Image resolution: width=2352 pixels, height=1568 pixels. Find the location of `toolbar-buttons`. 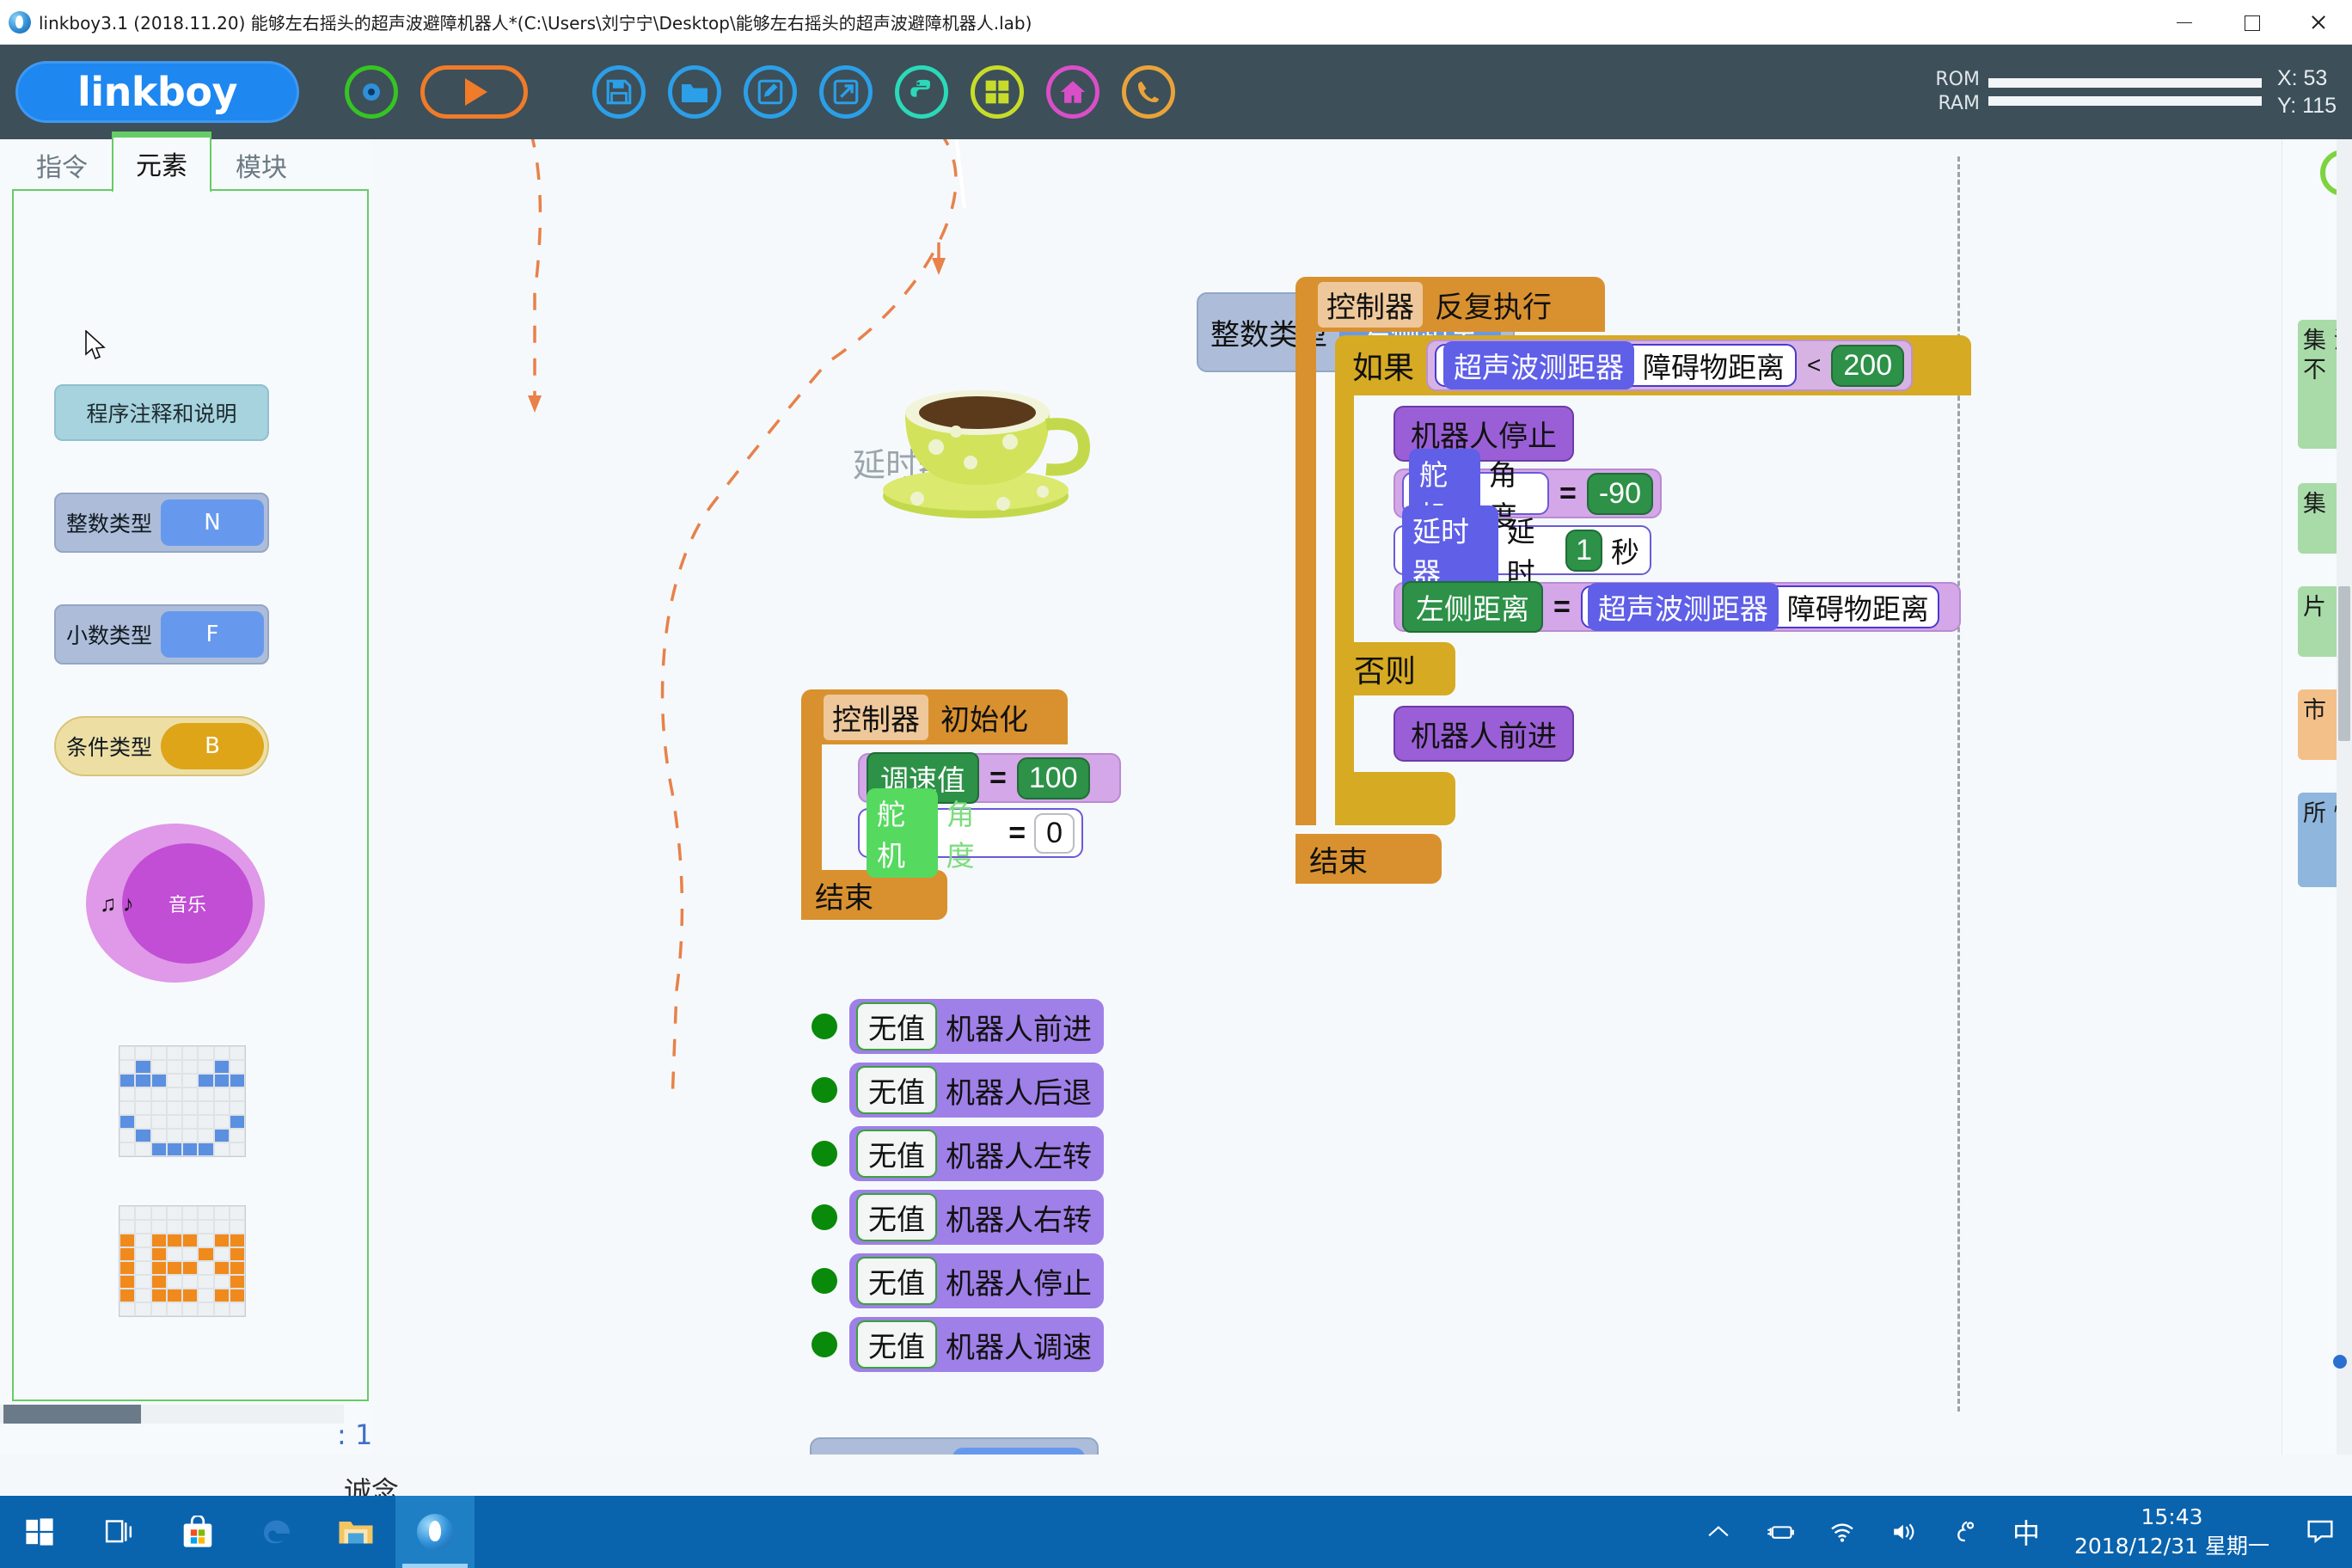

toolbar-buttons is located at coordinates (760, 92).